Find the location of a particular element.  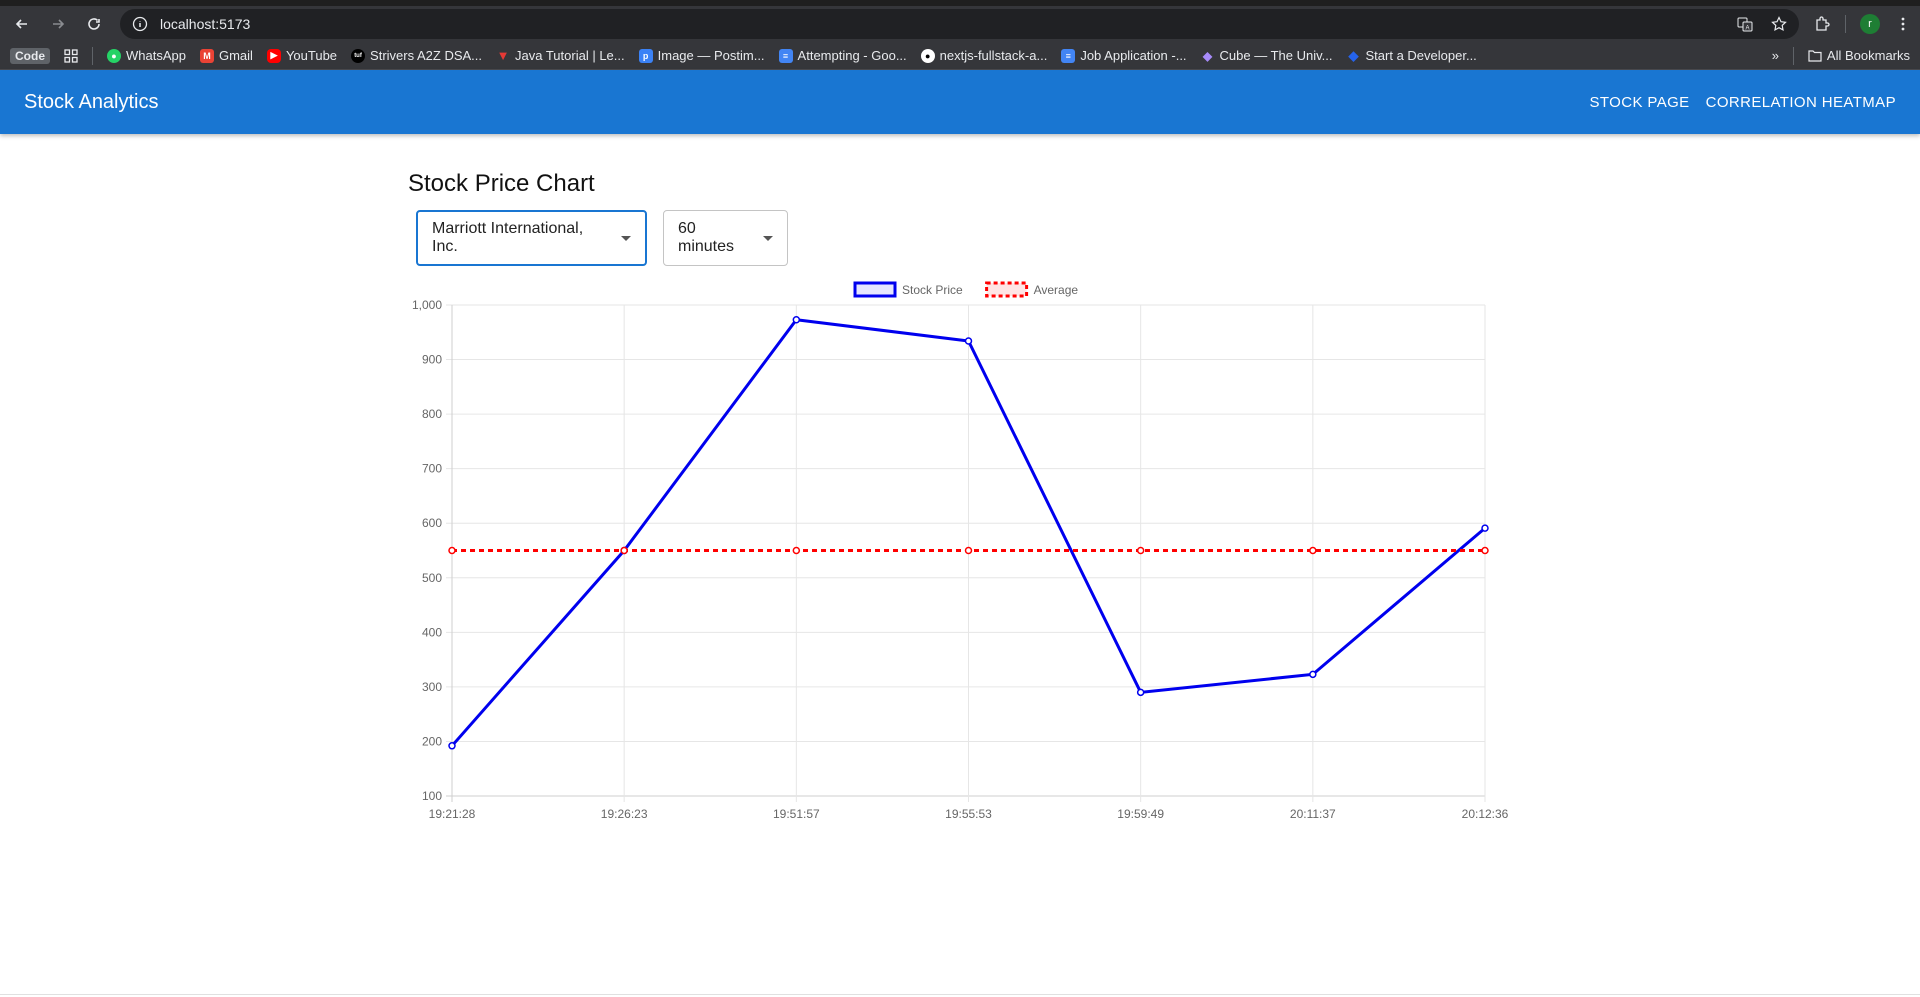

bookmark-whatsapp: ● WhatsApp is located at coordinates (146, 55).